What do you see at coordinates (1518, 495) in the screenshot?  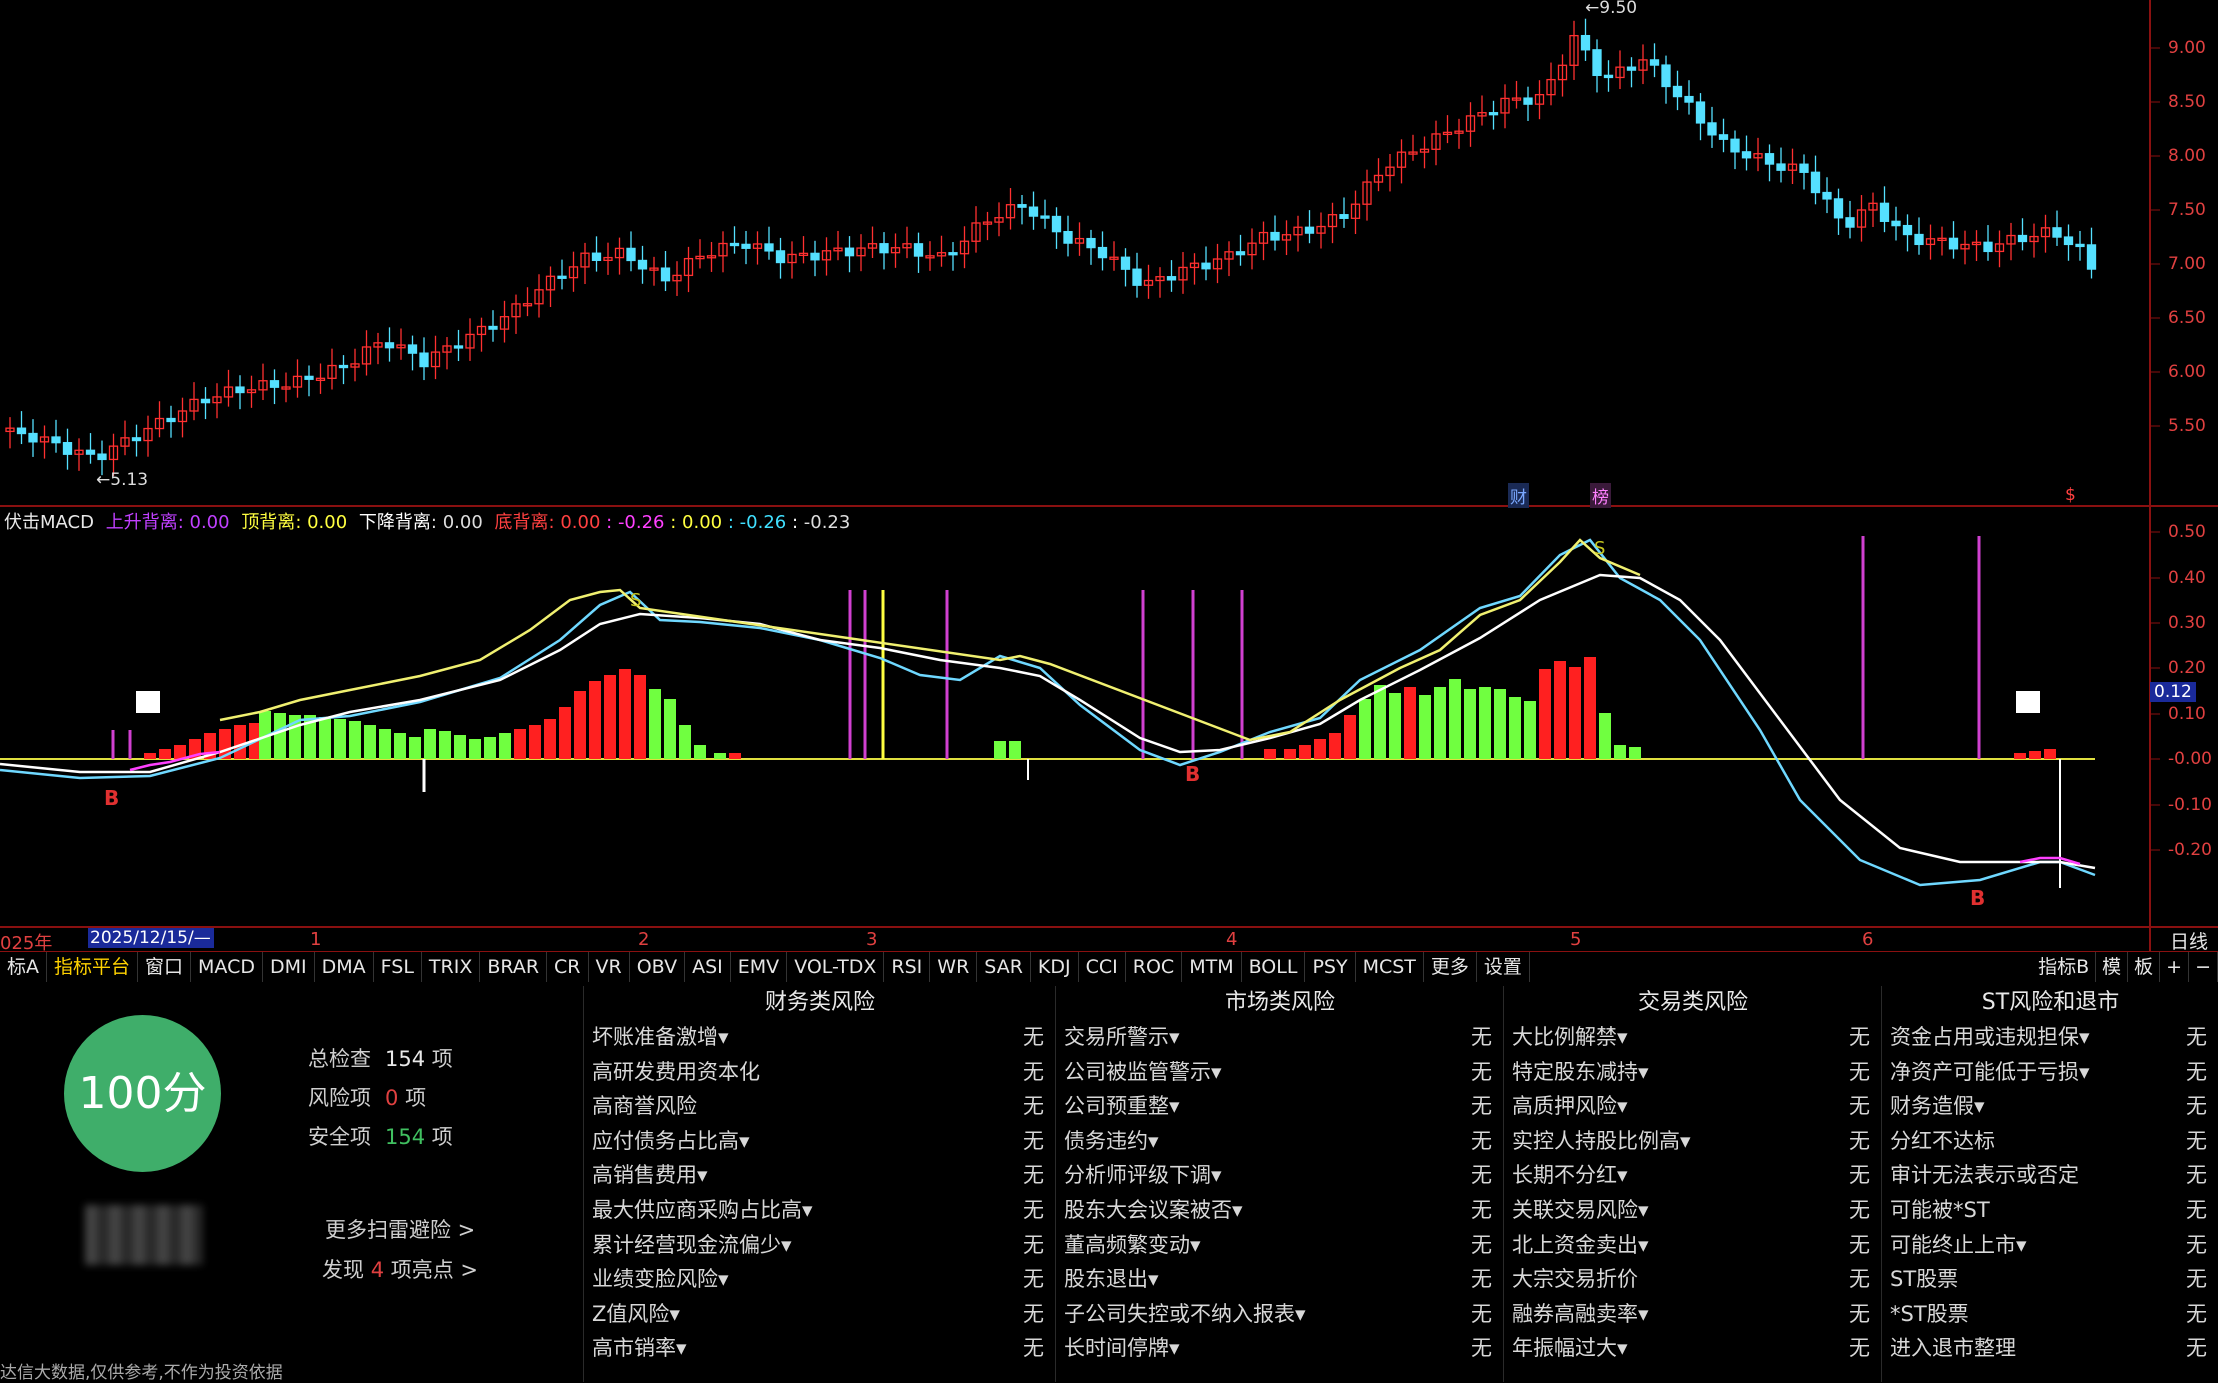 I see `marker-cai: 财` at bounding box center [1518, 495].